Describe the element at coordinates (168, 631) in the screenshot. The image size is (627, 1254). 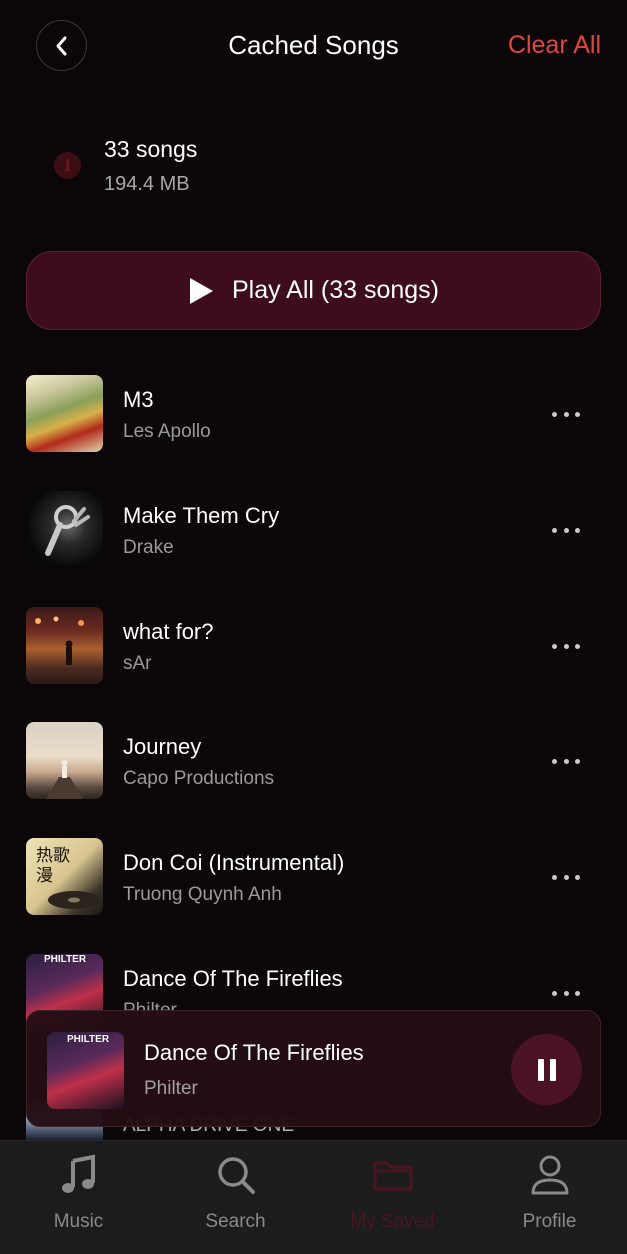
I see `song-title: what for?` at that location.